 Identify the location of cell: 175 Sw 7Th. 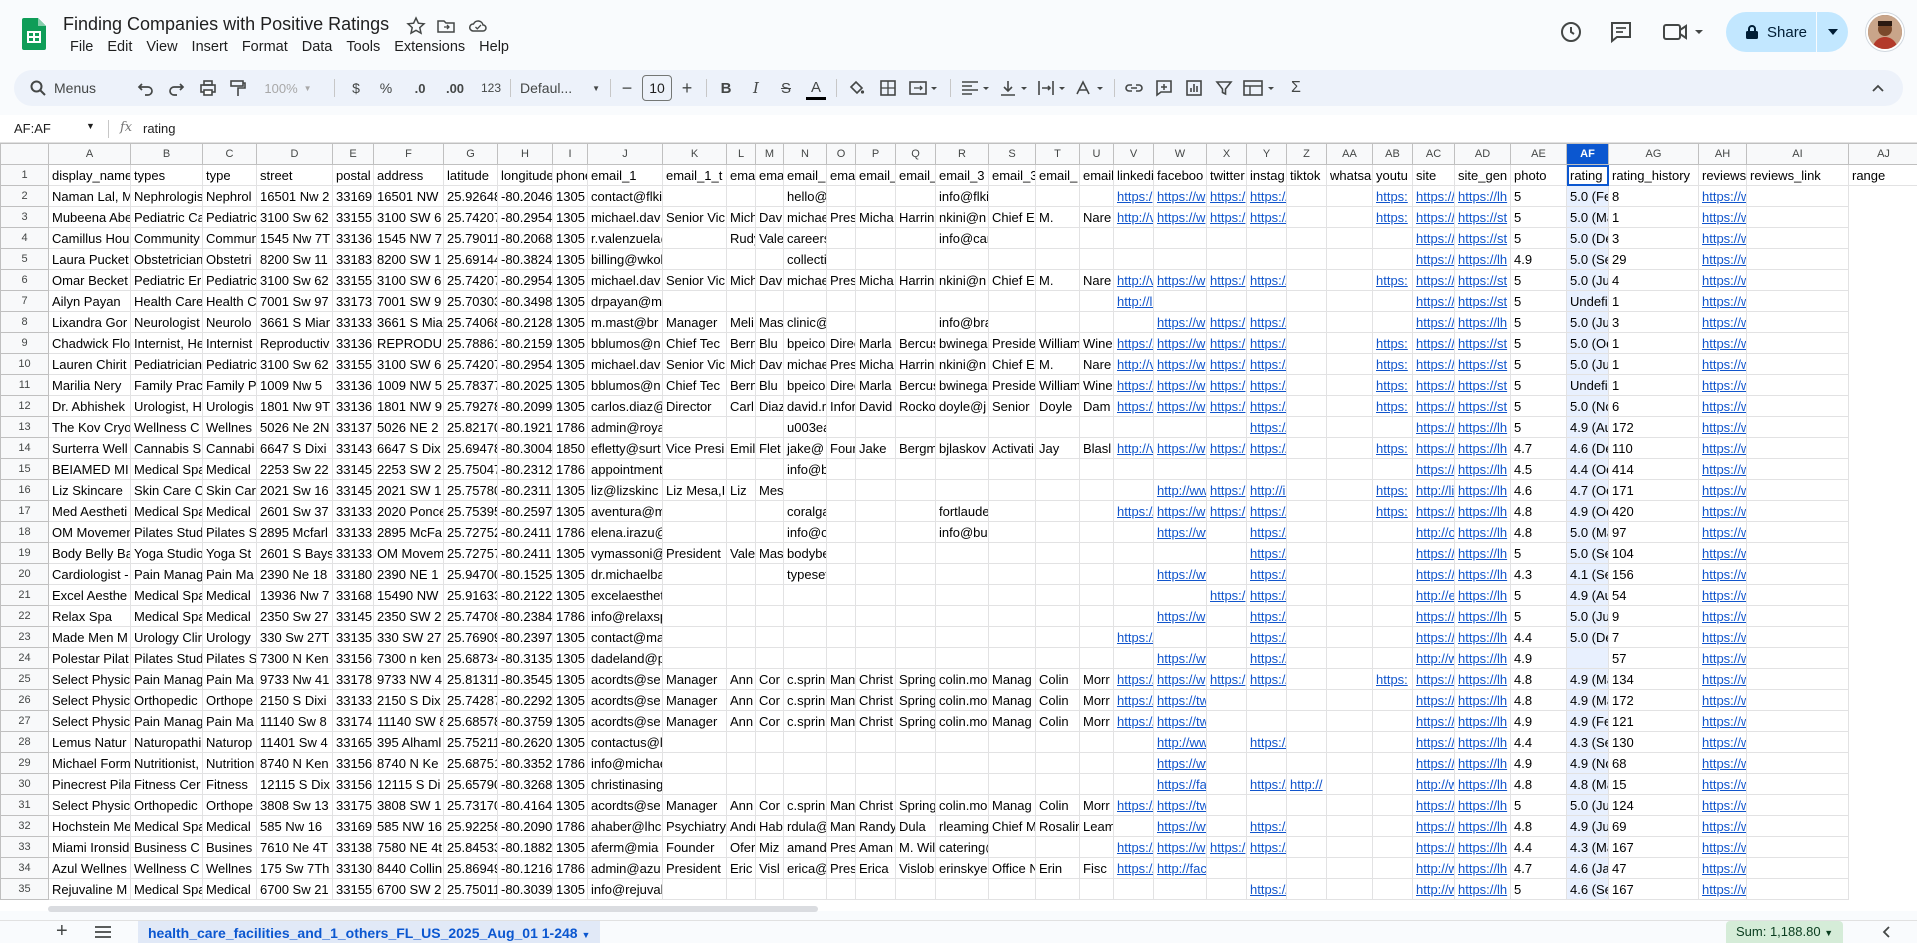
(295, 868).